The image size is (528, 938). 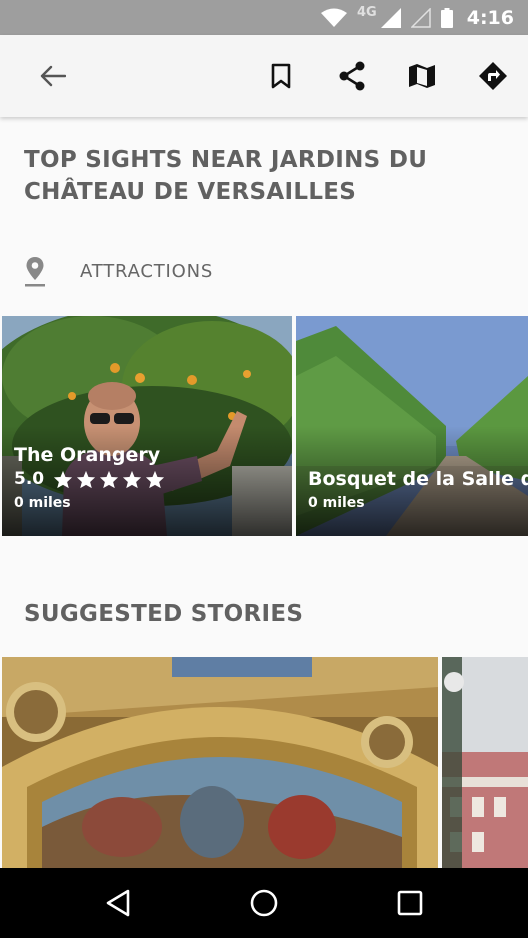 What do you see at coordinates (190, 192) in the screenshot?
I see `page-title-line2: CHÂTEAU DE VERSAILLES` at bounding box center [190, 192].